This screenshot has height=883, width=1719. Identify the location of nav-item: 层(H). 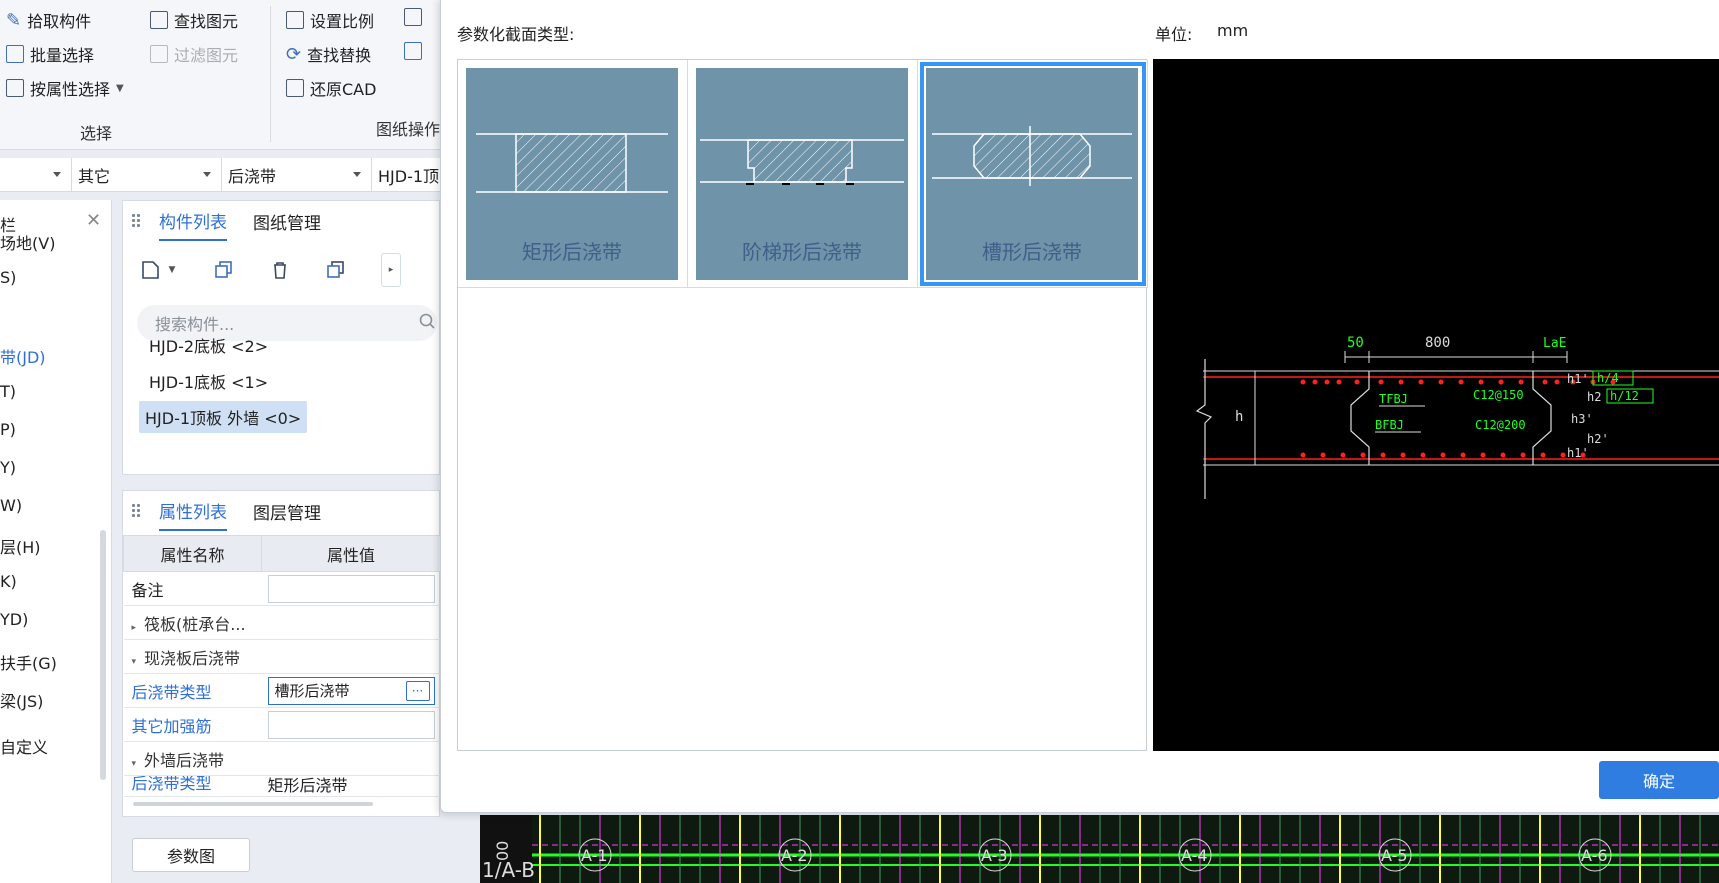
(20, 546).